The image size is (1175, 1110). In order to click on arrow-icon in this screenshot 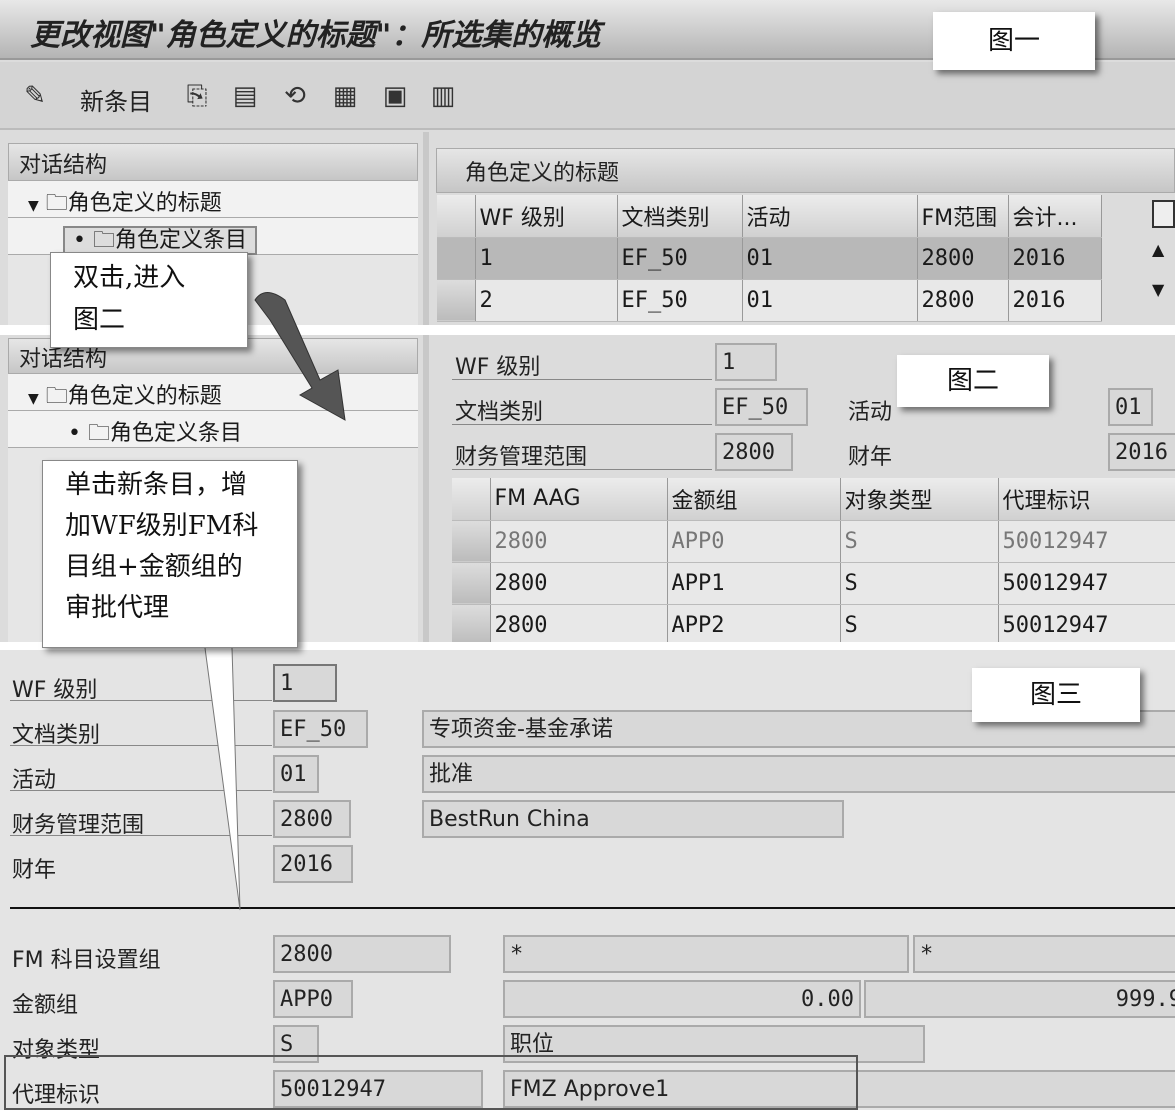, I will do `click(300, 356)`.